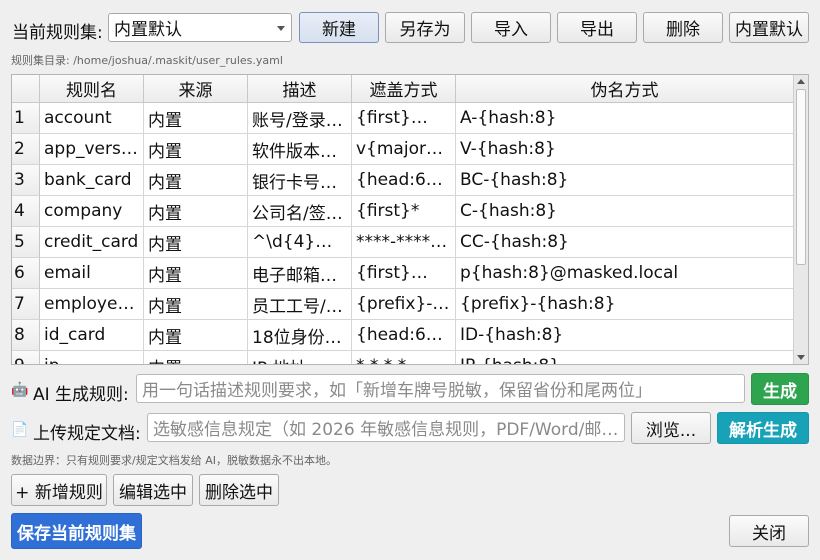  I want to click on close-button: 关闭, so click(769, 531).